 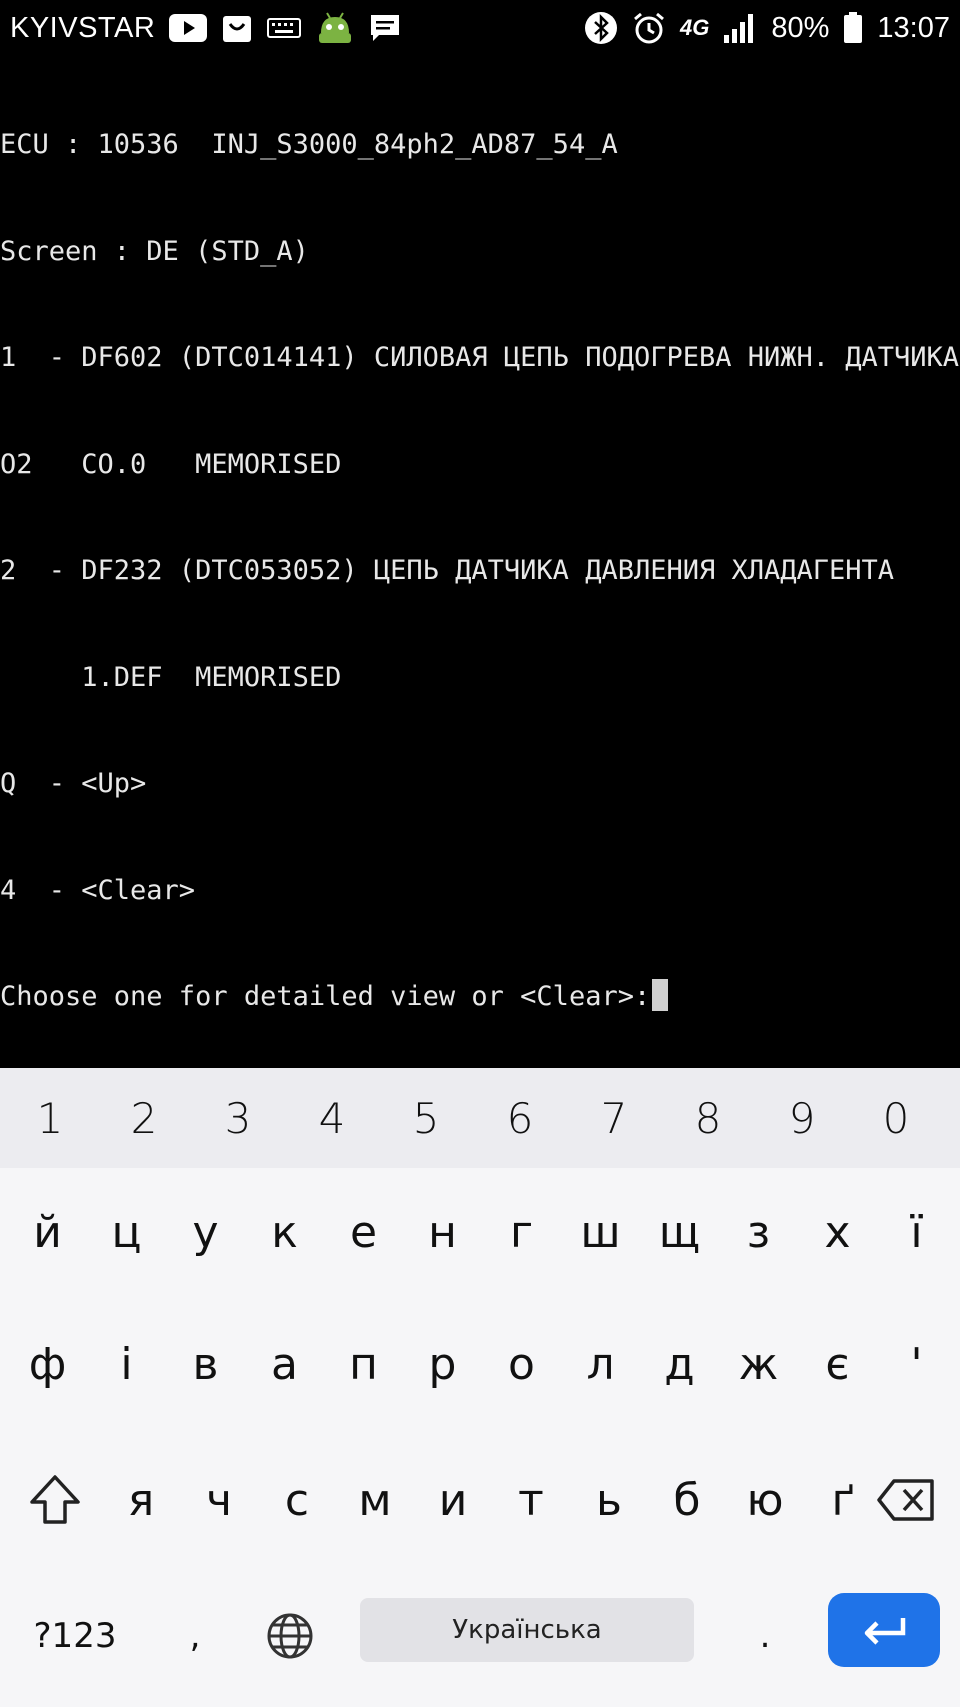 I want to click on message-icon, so click(x=385, y=28).